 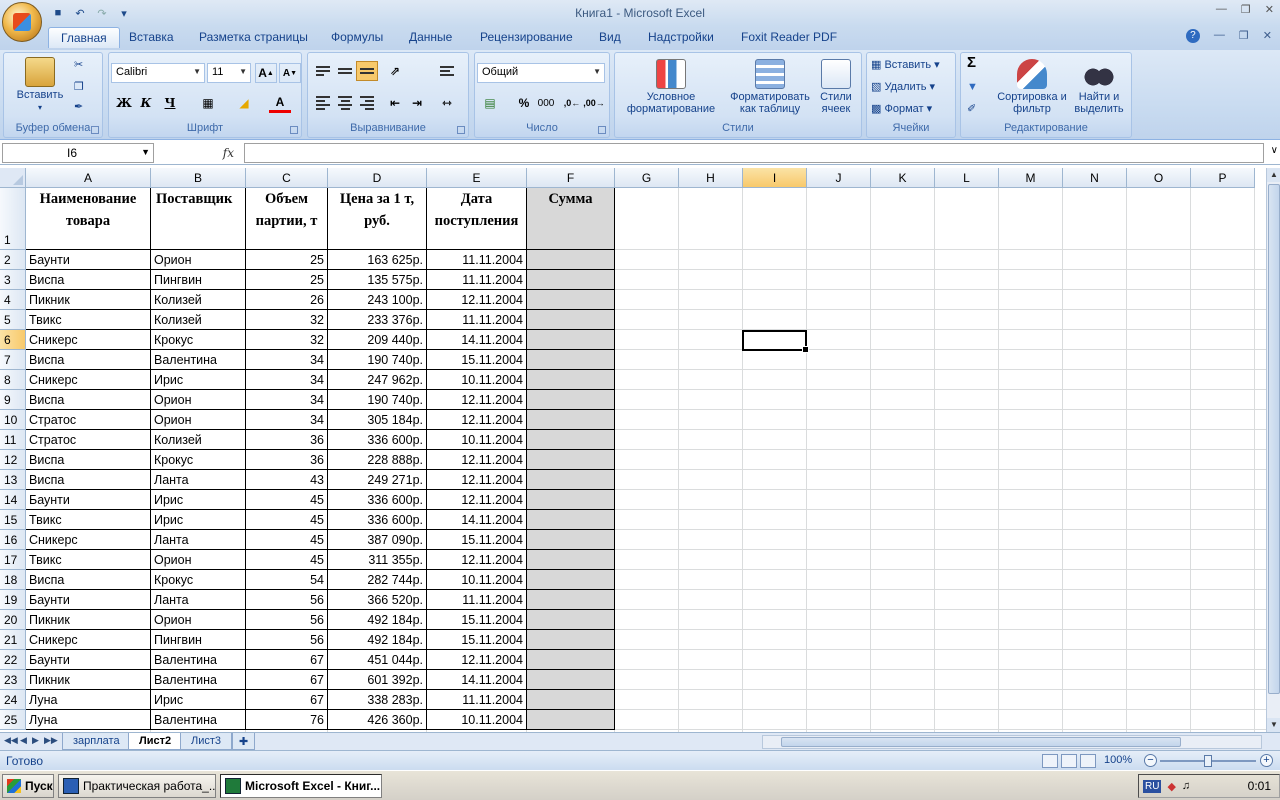 I want to click on font-color-icon: A, so click(x=280, y=103).